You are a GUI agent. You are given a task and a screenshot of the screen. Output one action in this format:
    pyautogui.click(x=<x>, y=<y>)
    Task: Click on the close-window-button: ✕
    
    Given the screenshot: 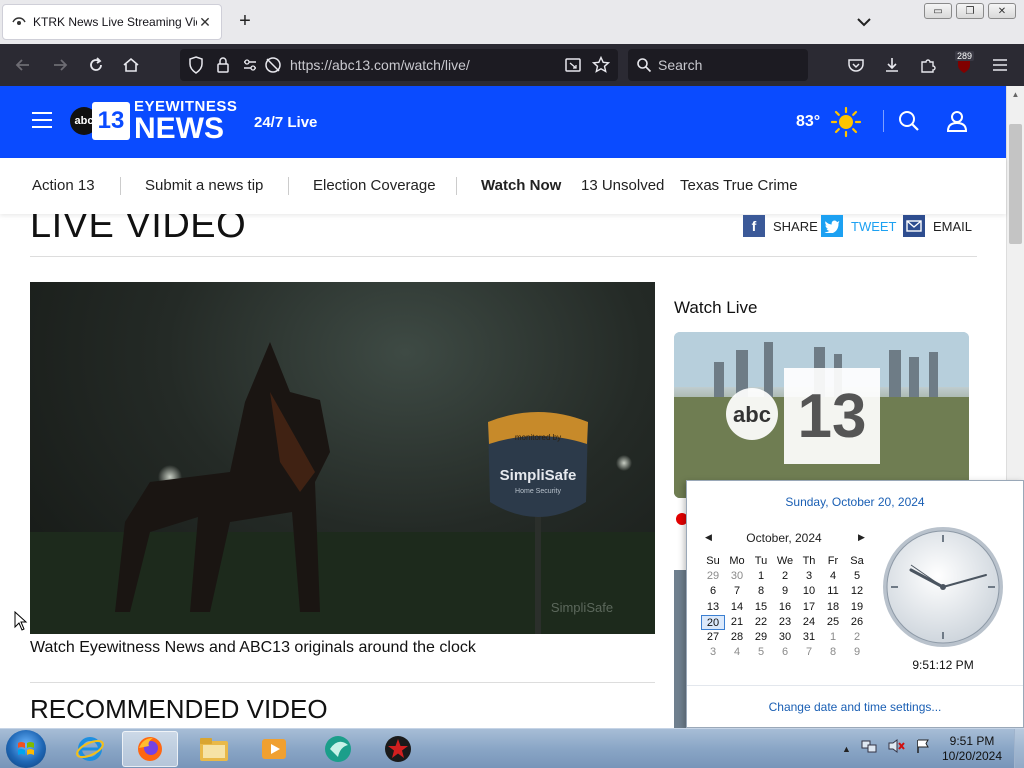 What is the action you would take?
    pyautogui.click(x=1002, y=11)
    